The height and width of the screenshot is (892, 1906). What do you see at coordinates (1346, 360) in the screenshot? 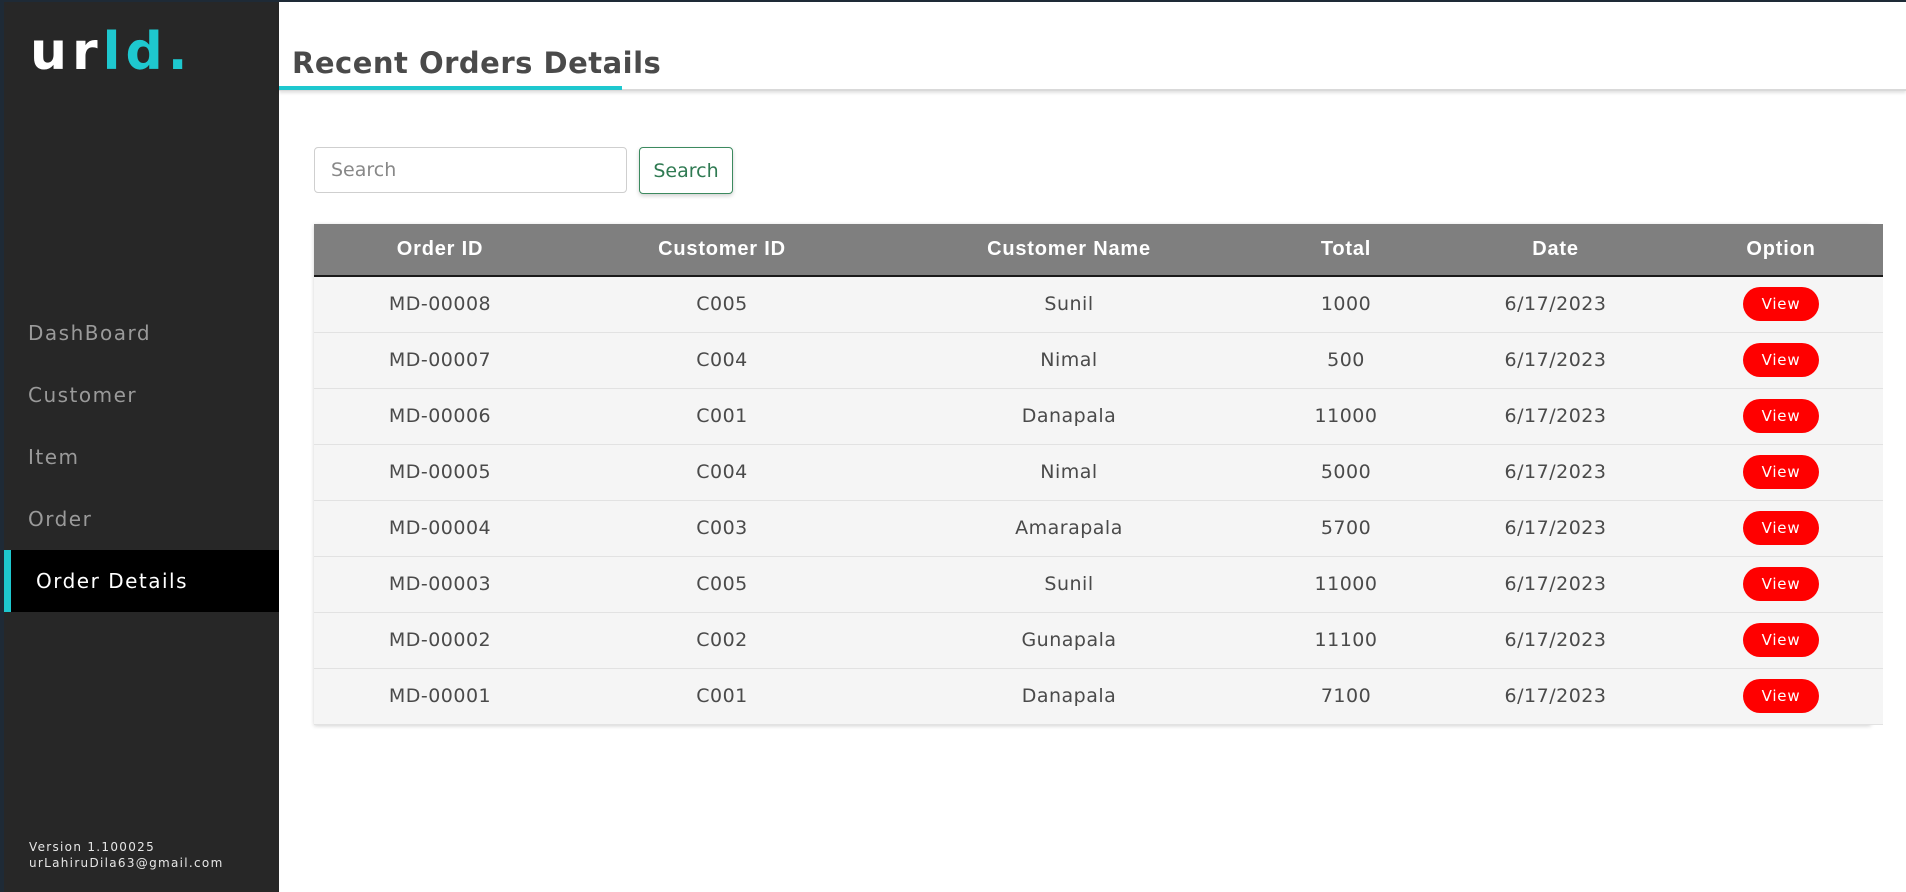
I see `total-cell: 500` at bounding box center [1346, 360].